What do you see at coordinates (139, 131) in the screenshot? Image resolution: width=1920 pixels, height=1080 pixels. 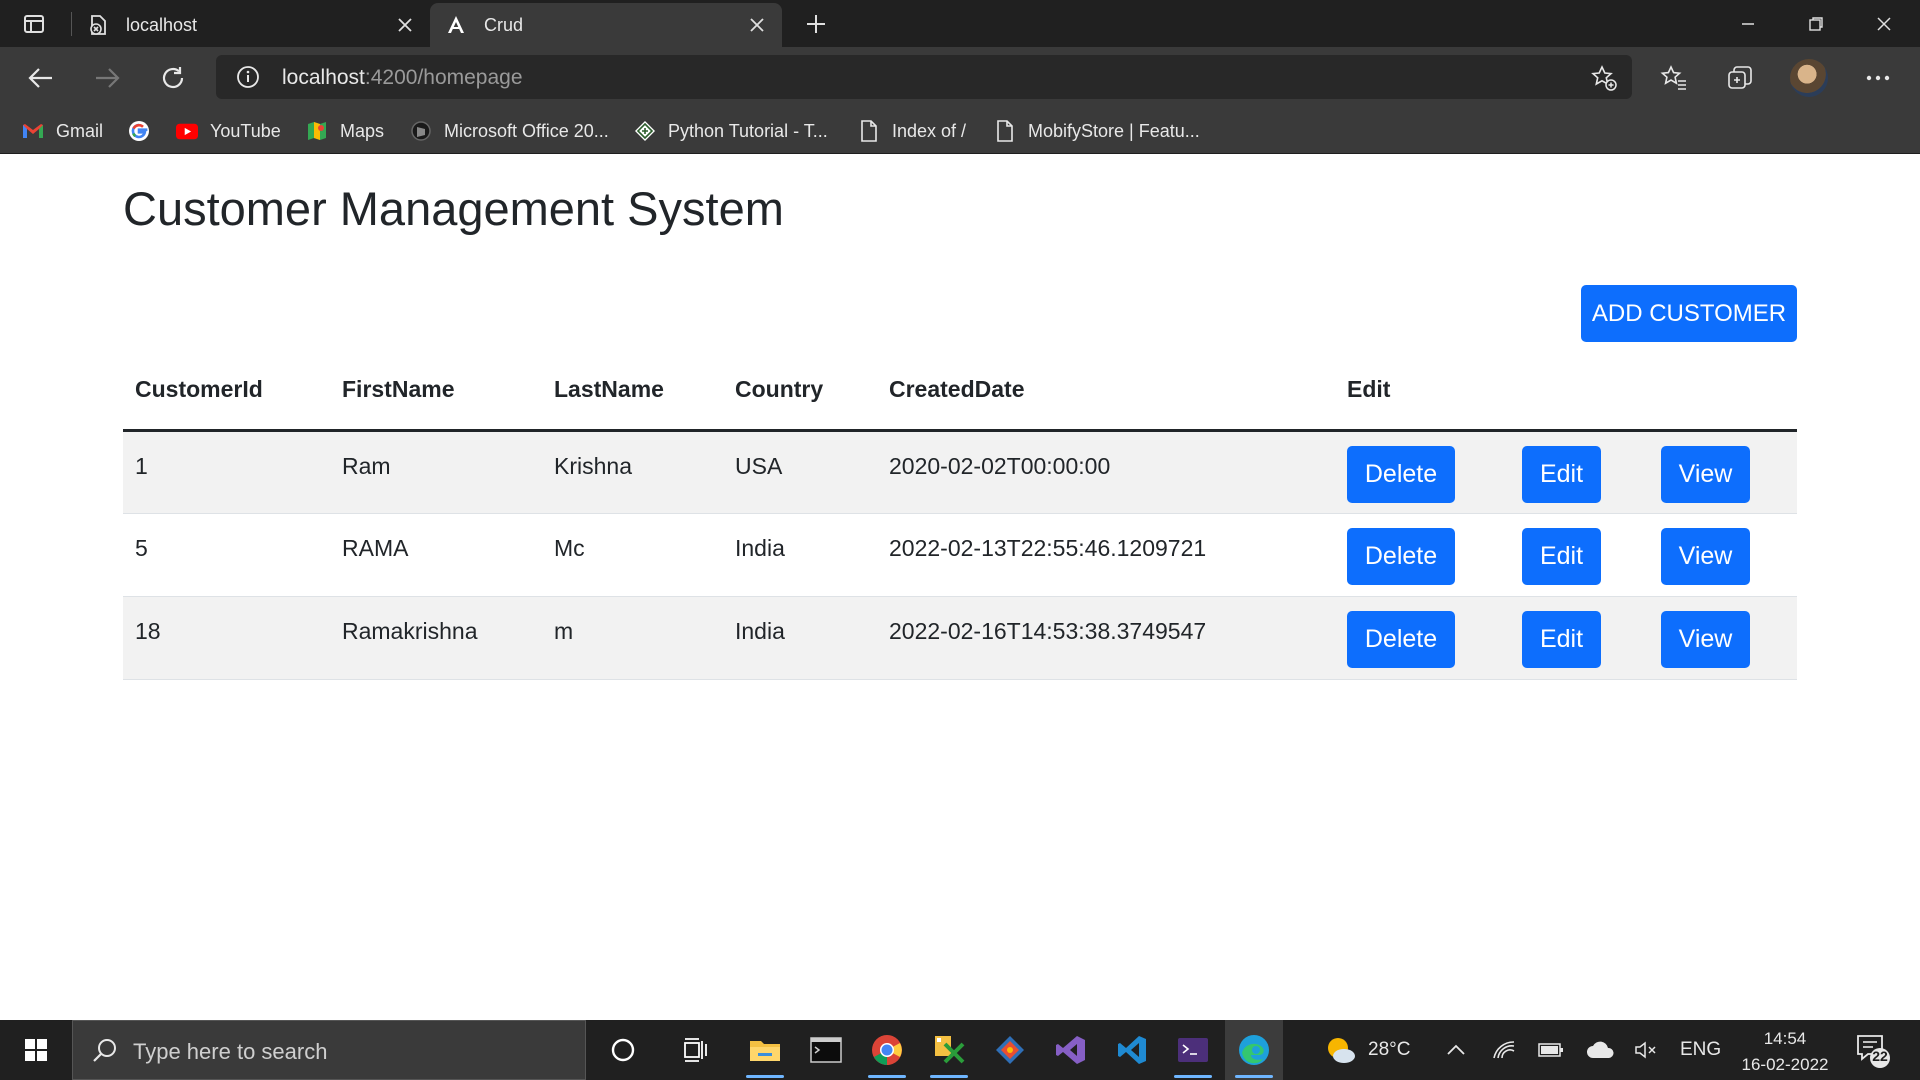 I see `google-icon` at bounding box center [139, 131].